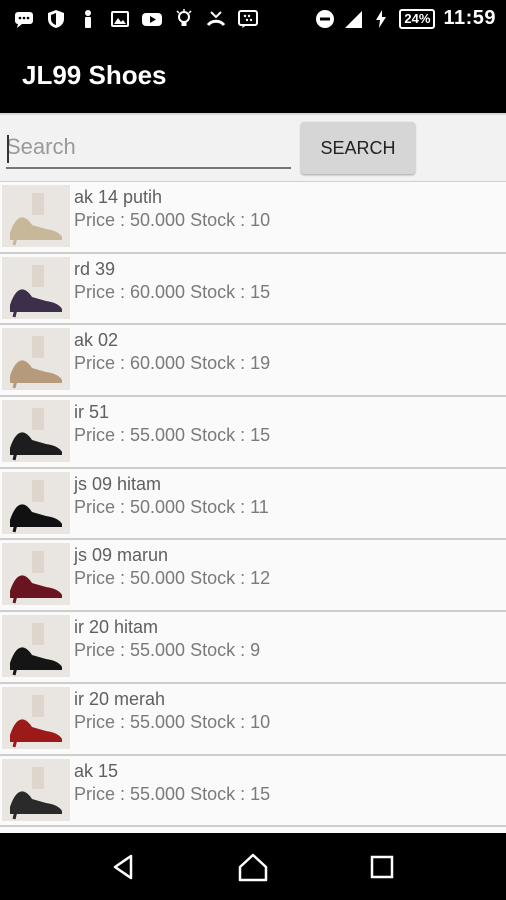 The image size is (506, 900). I want to click on home-icon, so click(253, 867).